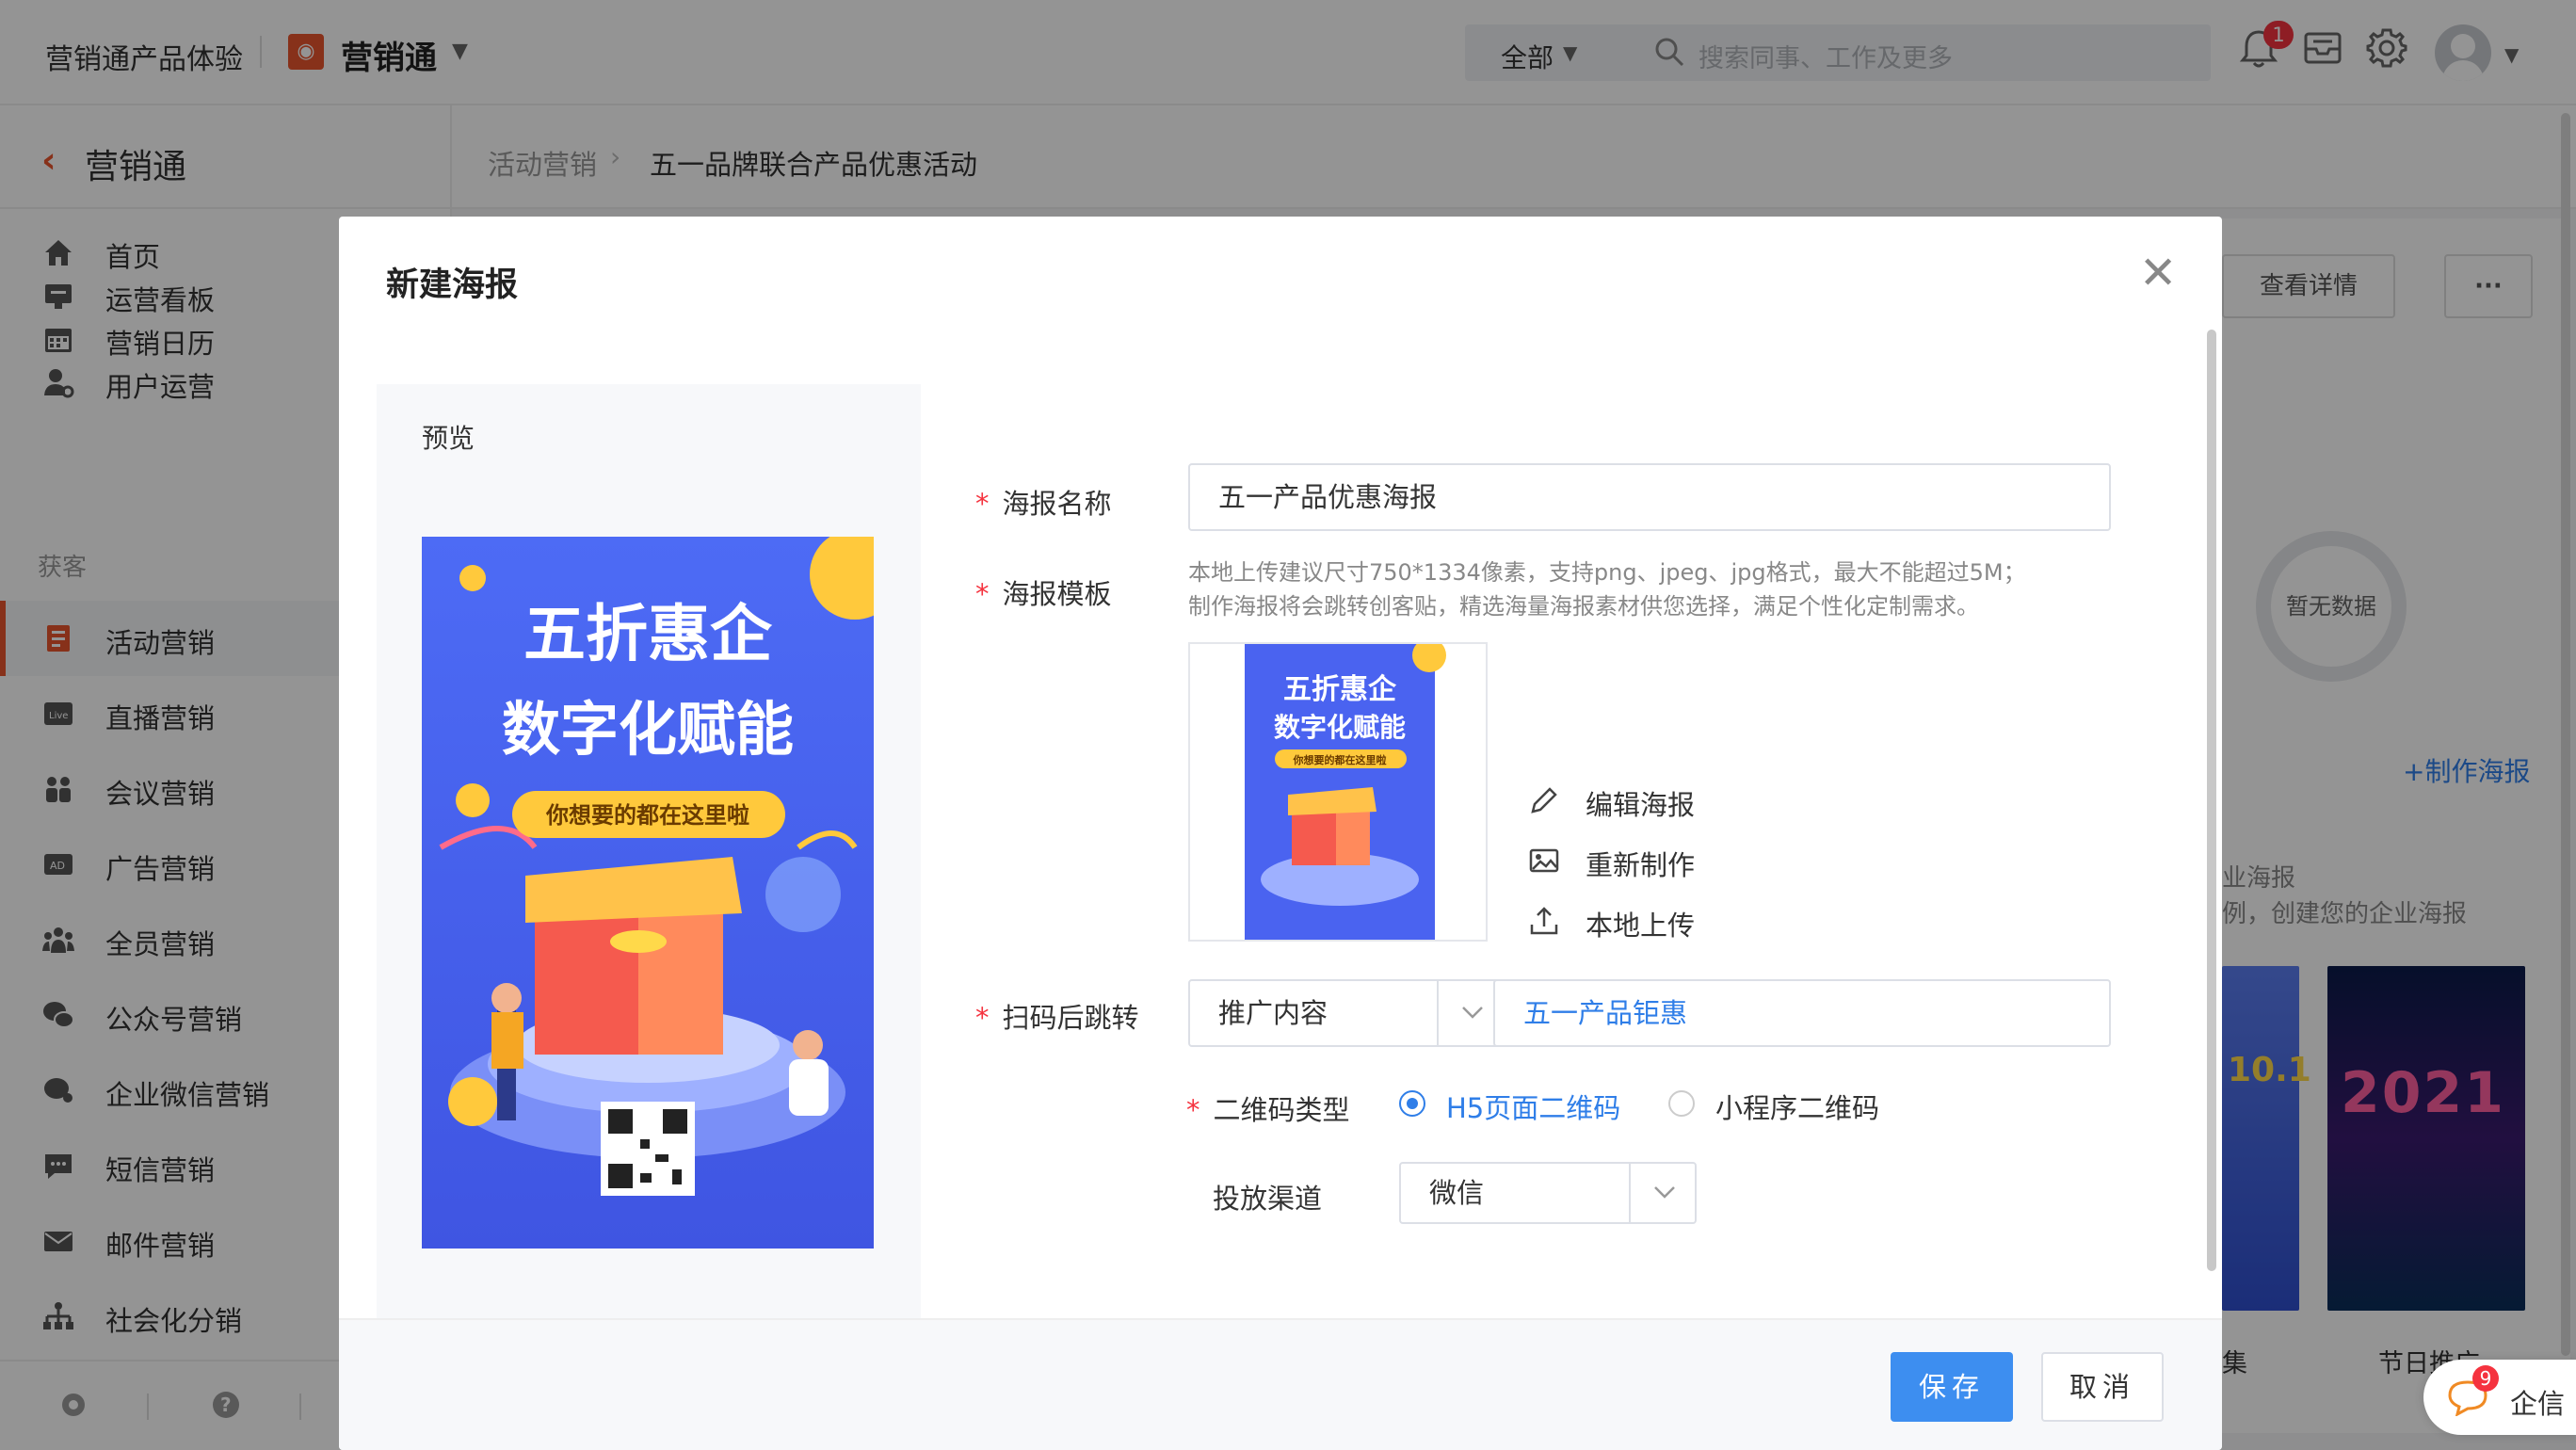  What do you see at coordinates (1544, 860) in the screenshot?
I see `image-icon` at bounding box center [1544, 860].